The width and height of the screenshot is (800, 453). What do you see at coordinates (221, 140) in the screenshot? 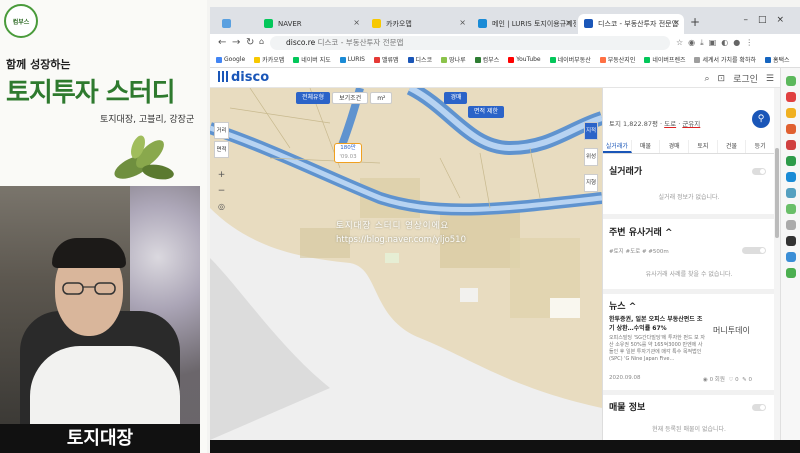
I see `map-left-tools: 거리 면적` at bounding box center [221, 140].